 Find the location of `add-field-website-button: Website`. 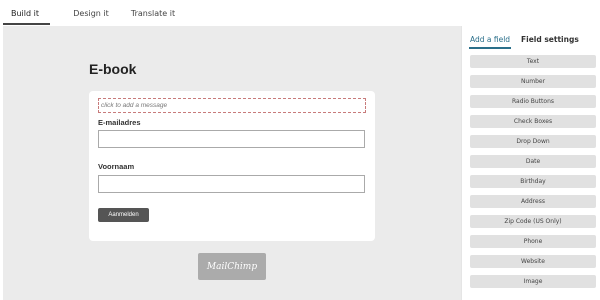

add-field-website-button: Website is located at coordinates (533, 261).